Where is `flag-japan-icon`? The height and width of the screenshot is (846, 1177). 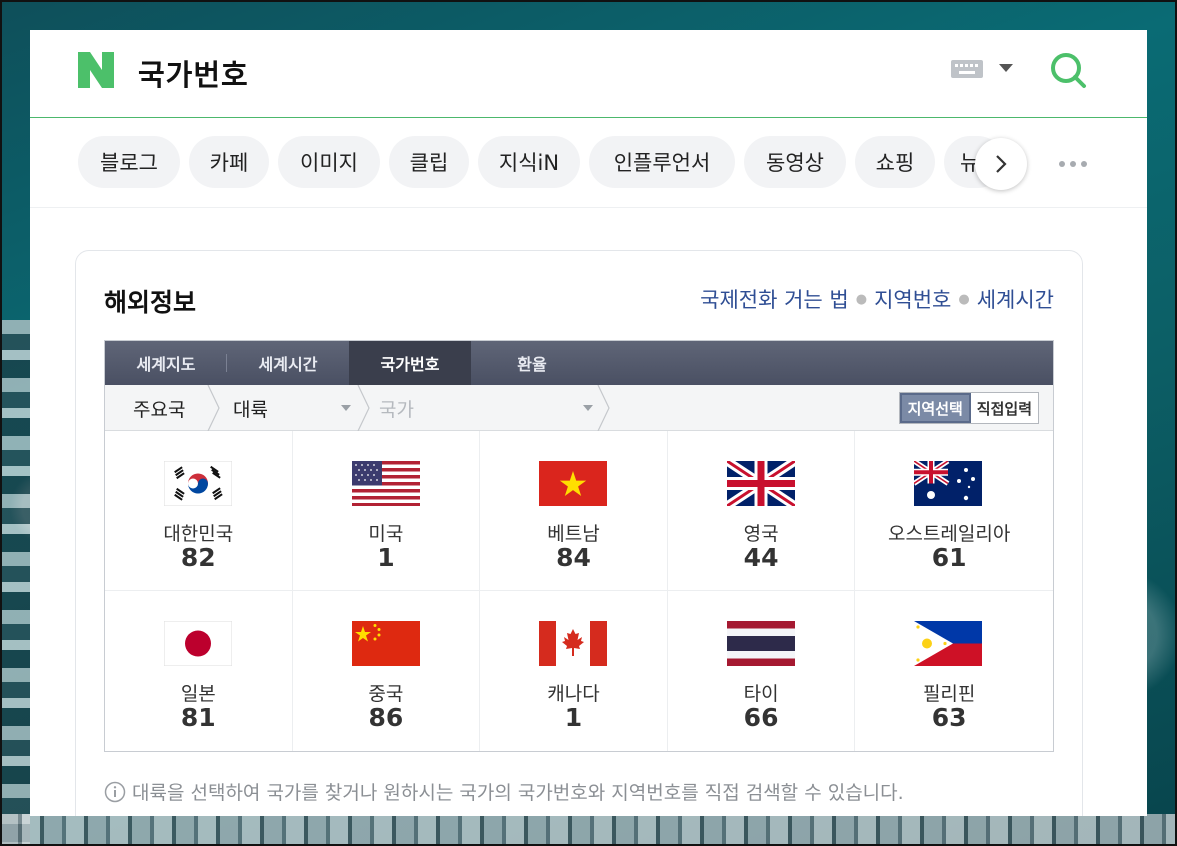
flag-japan-icon is located at coordinates (198, 643).